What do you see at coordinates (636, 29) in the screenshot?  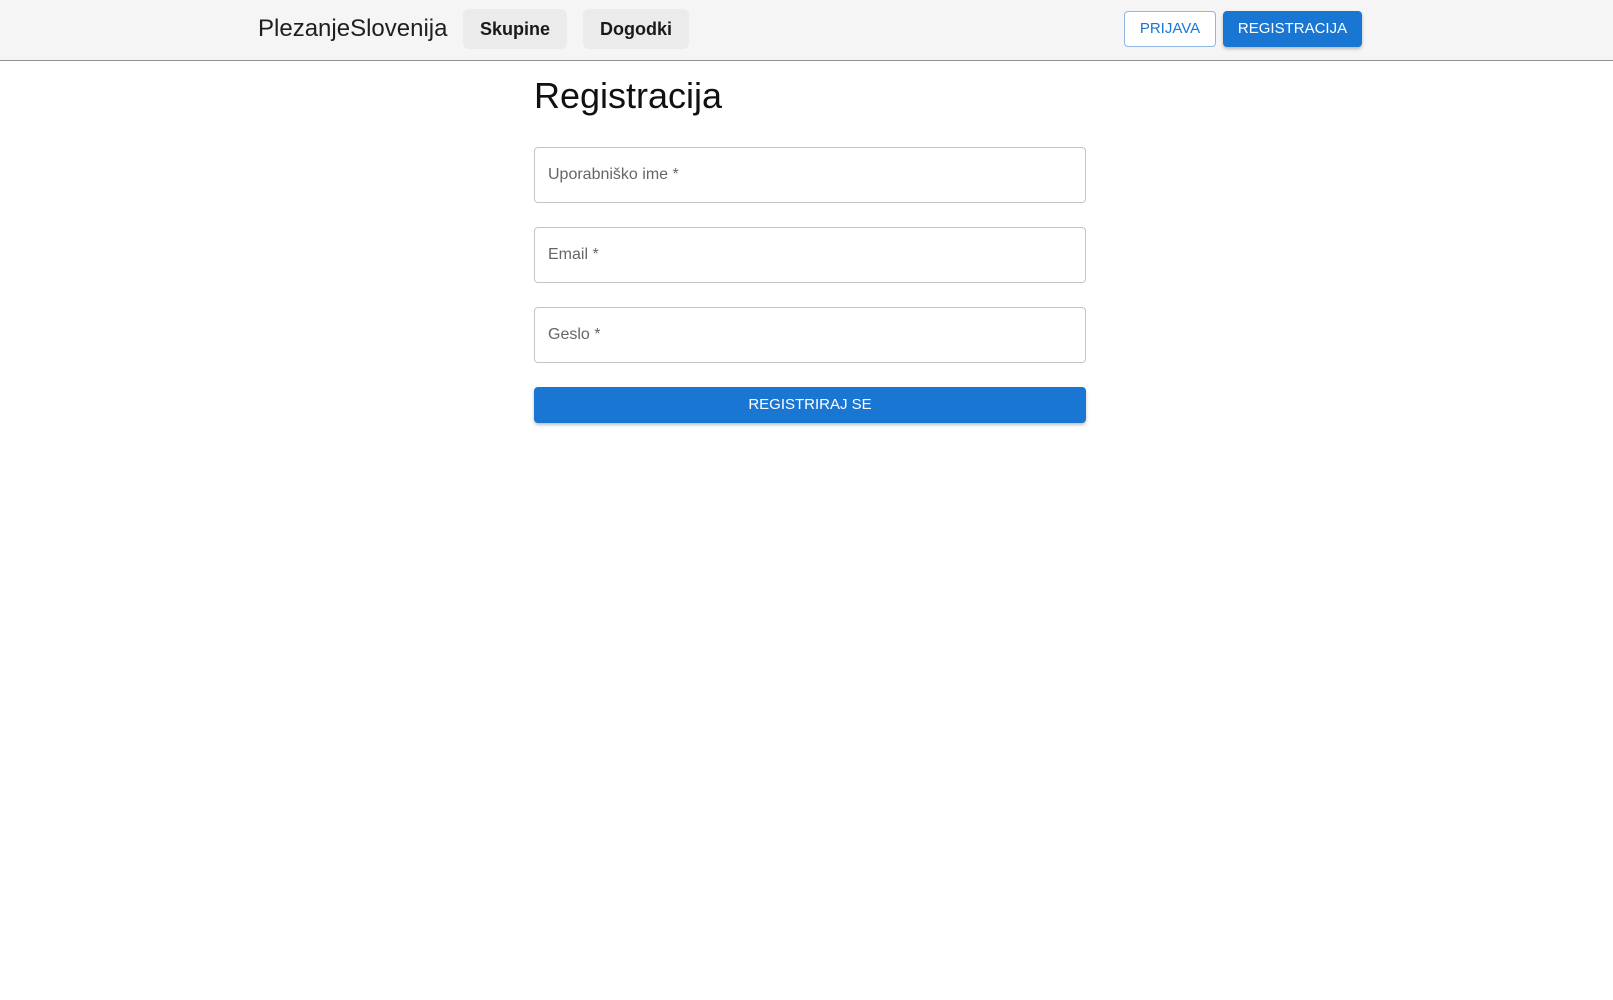 I see `nav-link-dogodki: Dogodki` at bounding box center [636, 29].